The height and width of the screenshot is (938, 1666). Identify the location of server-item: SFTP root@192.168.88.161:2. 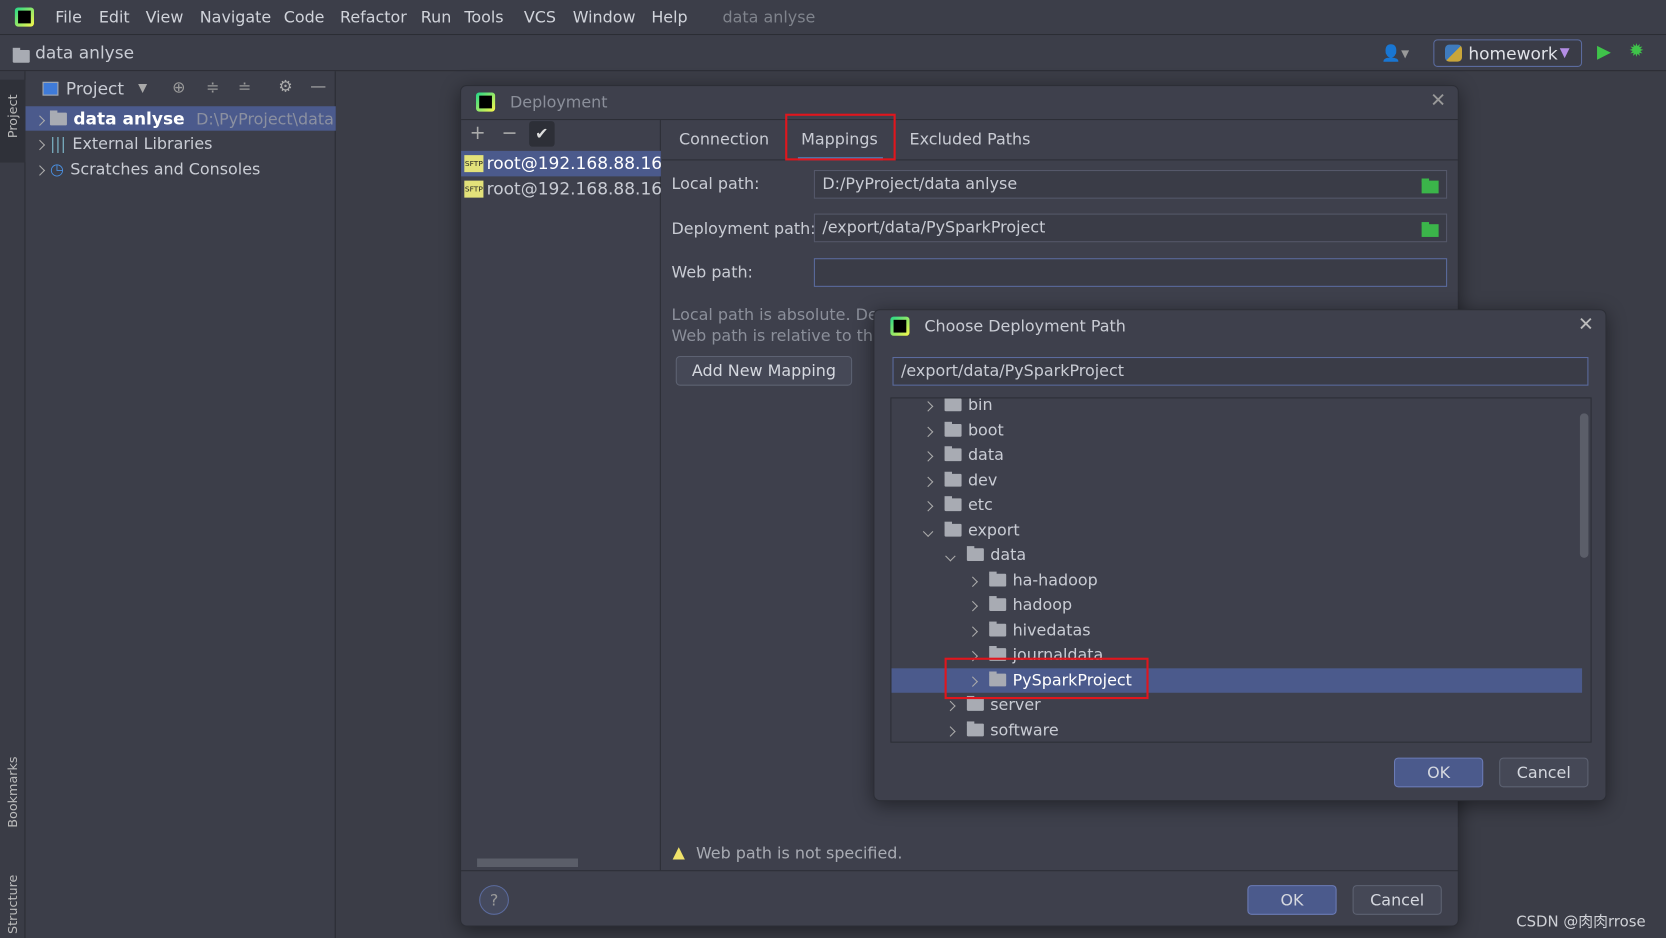
(561, 189).